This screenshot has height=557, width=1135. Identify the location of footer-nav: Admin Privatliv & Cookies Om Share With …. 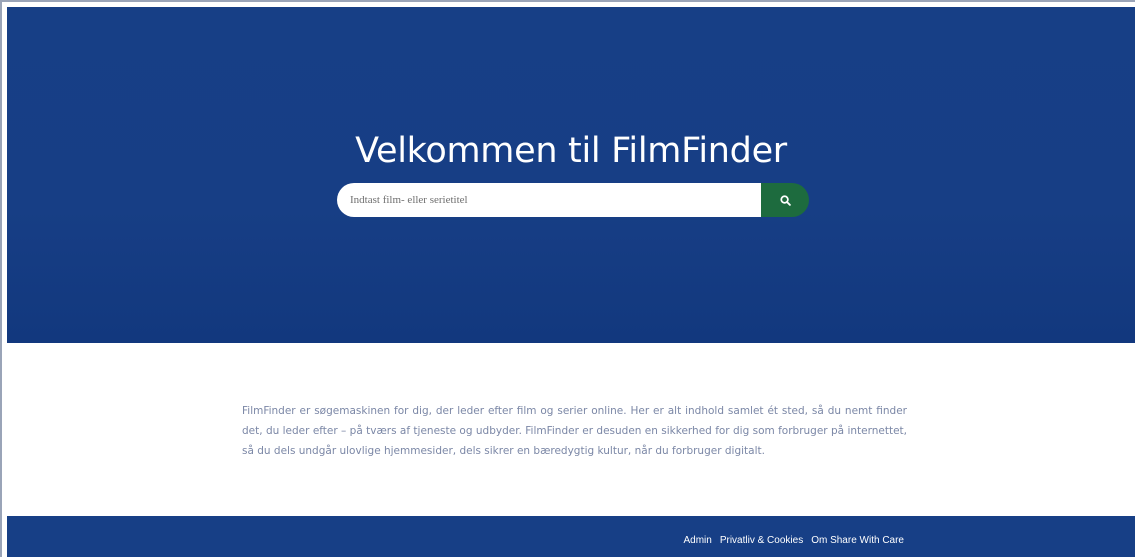
(793, 540).